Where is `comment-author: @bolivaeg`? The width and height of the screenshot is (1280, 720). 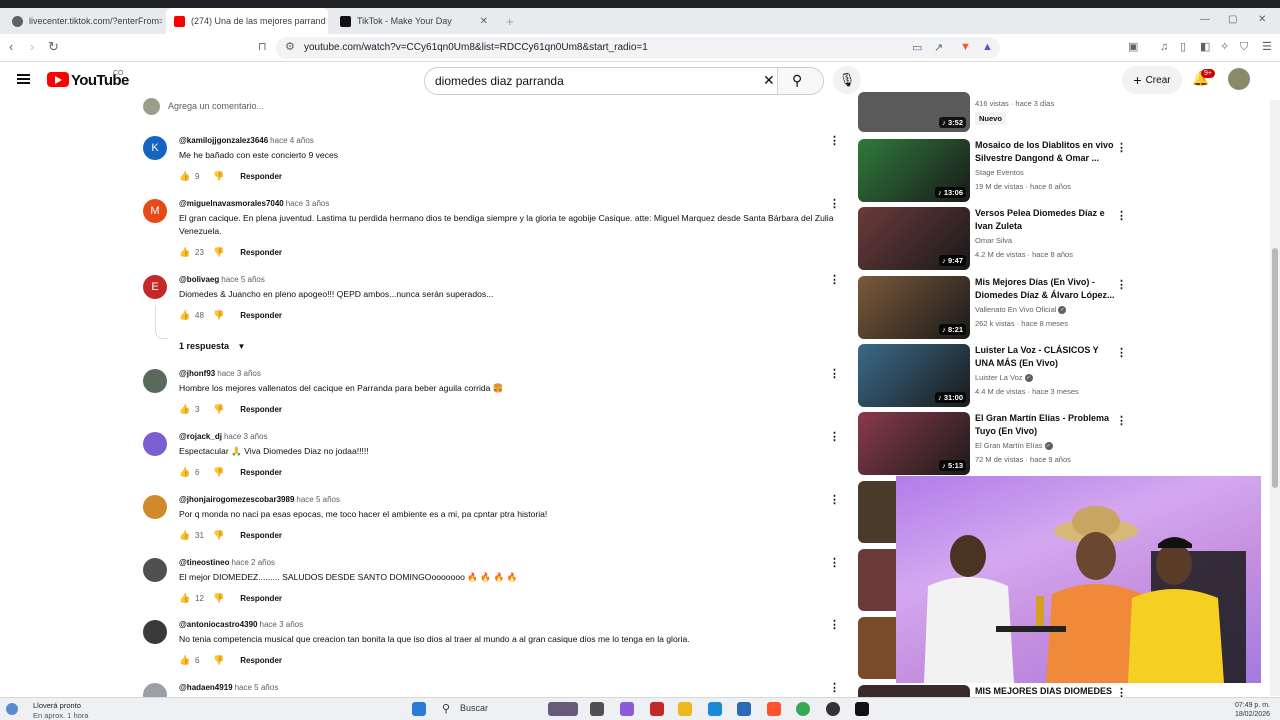 comment-author: @bolivaeg is located at coordinates (199, 279).